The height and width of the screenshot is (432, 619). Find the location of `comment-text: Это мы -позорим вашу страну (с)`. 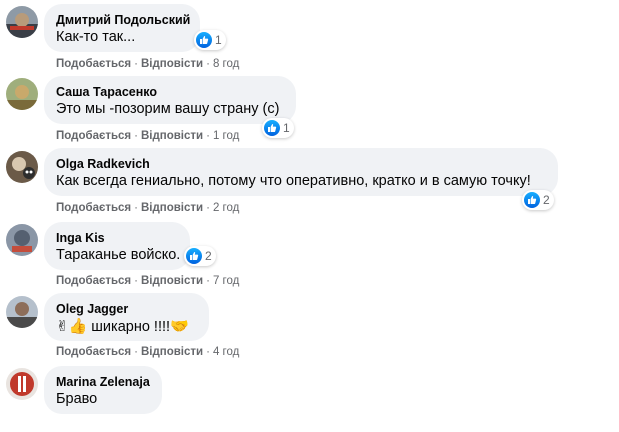

comment-text: Это мы -позорим вашу страну (с) is located at coordinates (168, 109).